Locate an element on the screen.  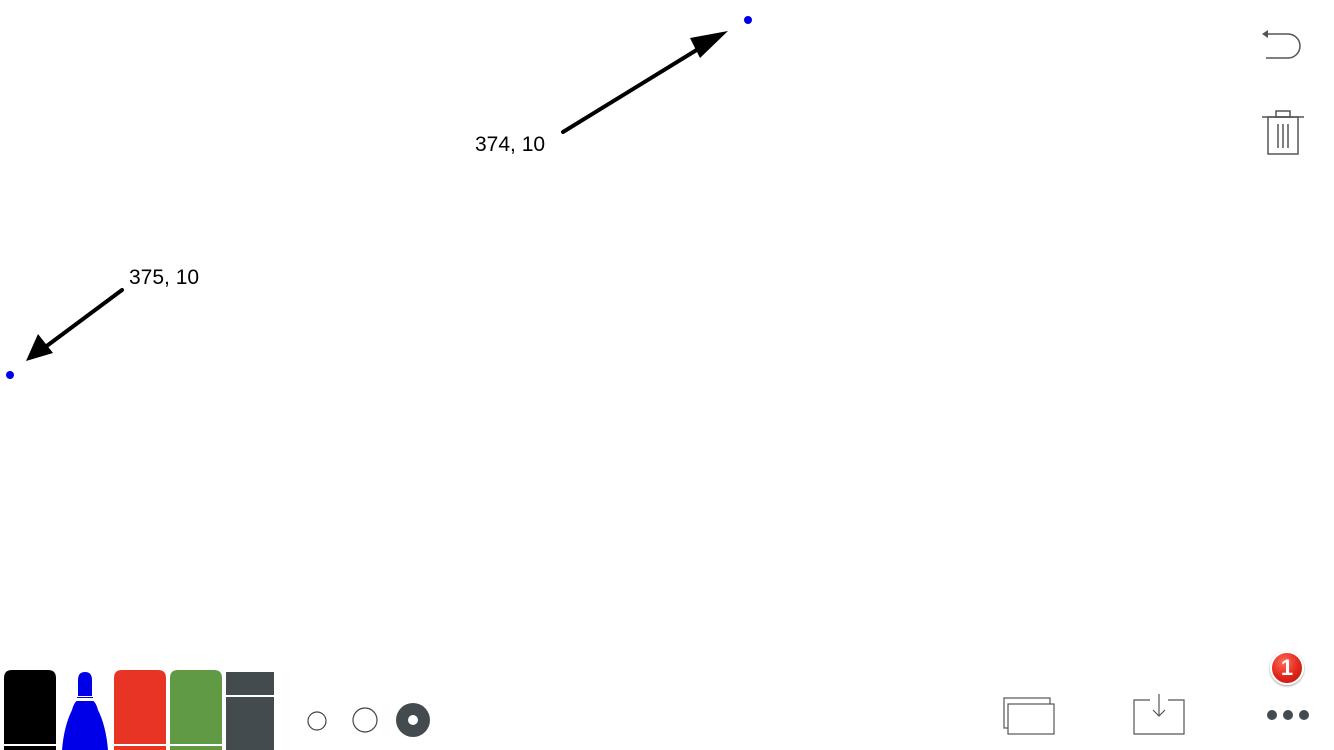
brush-size-small is located at coordinates (317, 721).